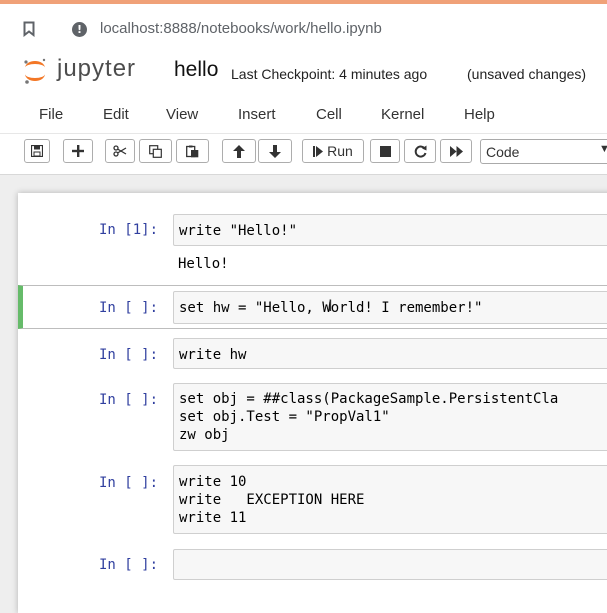  Describe the element at coordinates (271, 500) in the screenshot. I see `cell-code: write 10 write EXCEPTION HERE write 11` at that location.